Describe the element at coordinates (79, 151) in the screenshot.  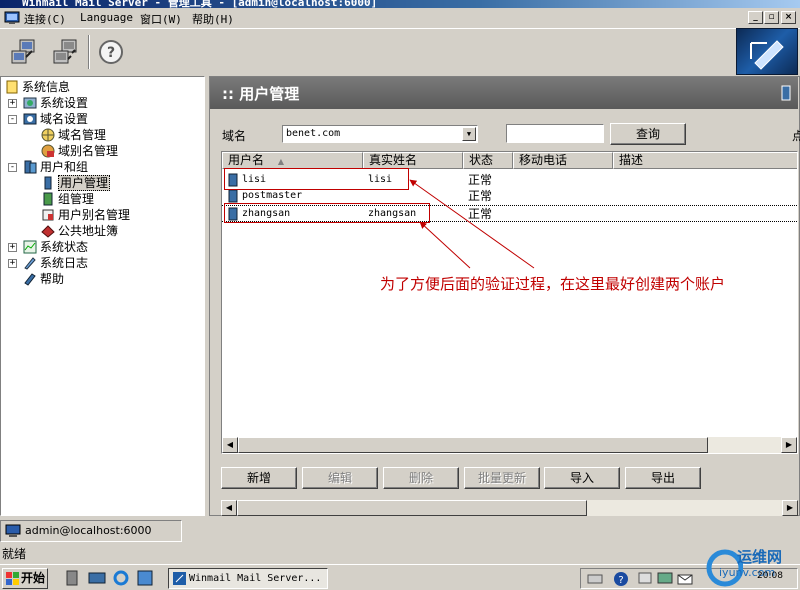
I see `tree-item-domain-alias: 域别名管理` at that location.